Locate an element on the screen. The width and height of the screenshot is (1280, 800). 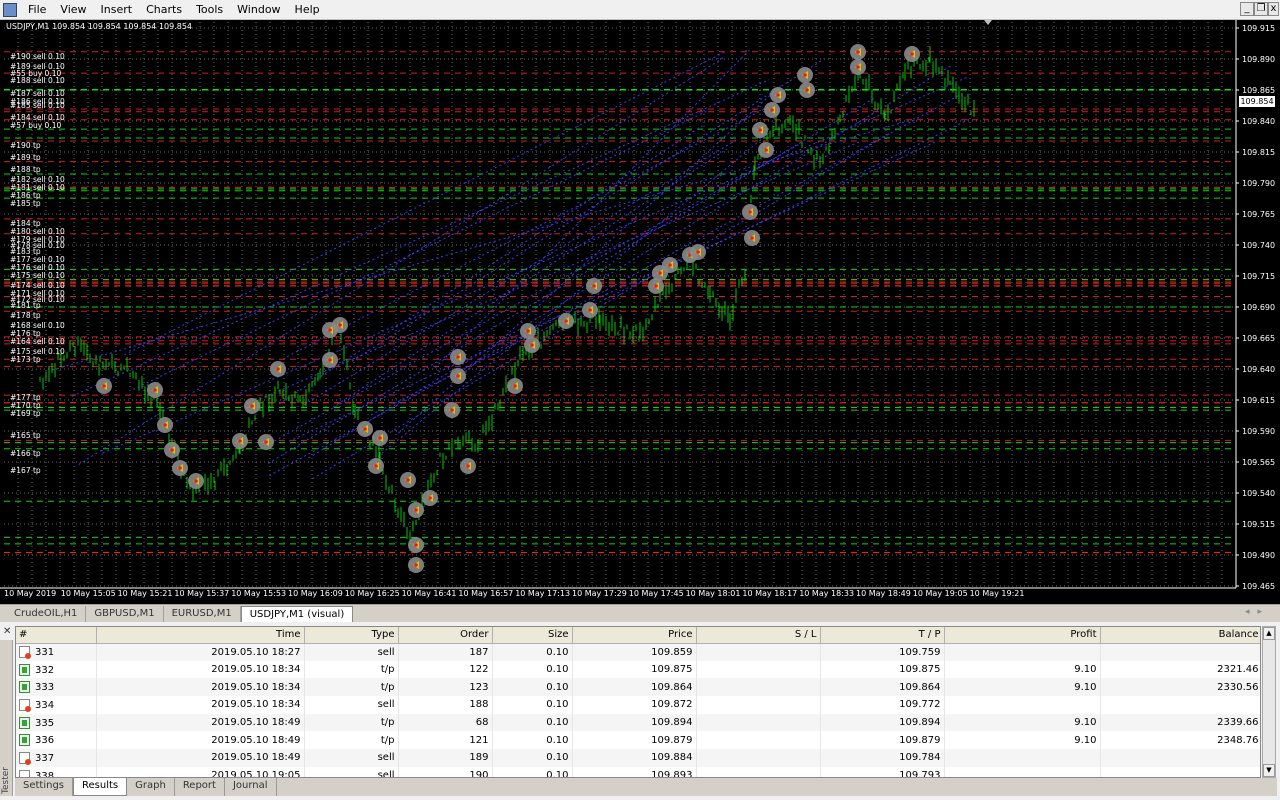
row-balance: 2348.76 is located at coordinates (1180, 740).